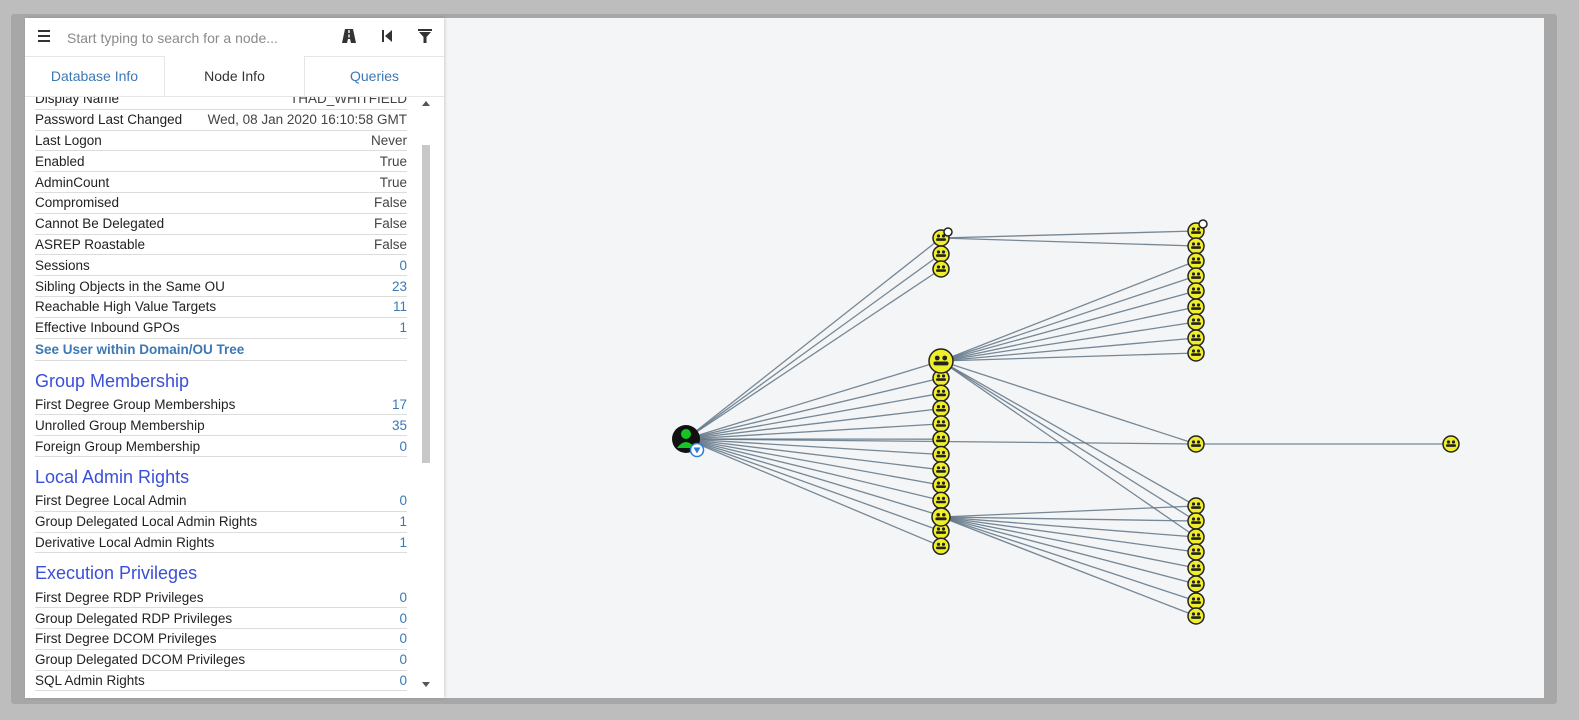 The height and width of the screenshot is (720, 1579). Describe the element at coordinates (426, 684) in the screenshot. I see `scroll-down-arrow-icon` at that location.